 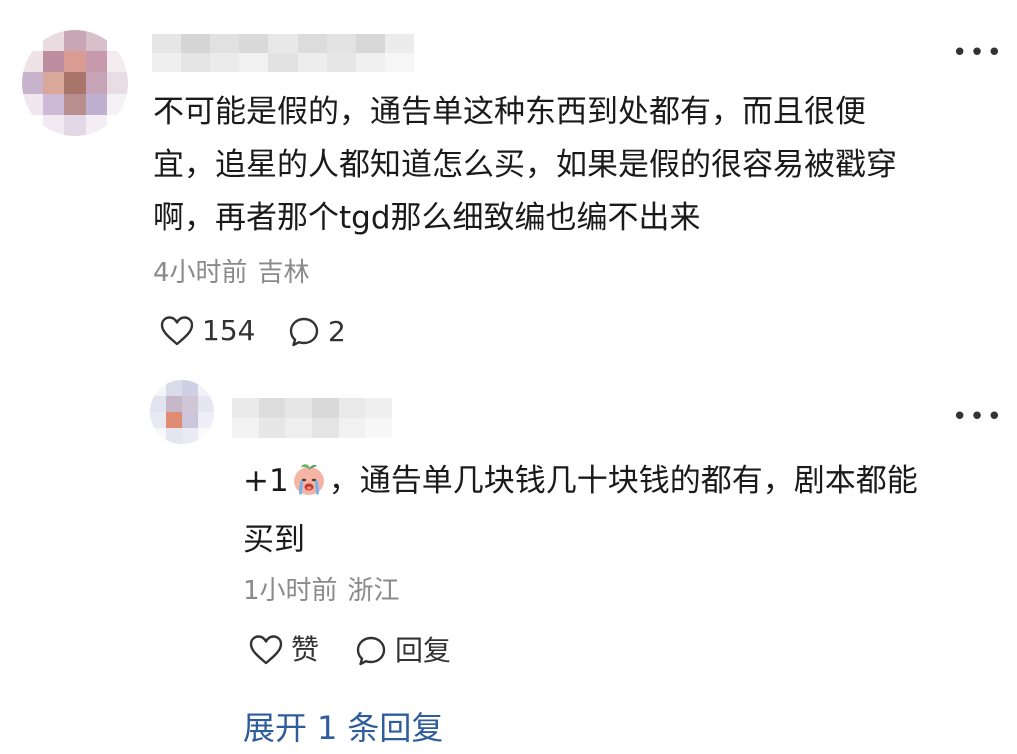 What do you see at coordinates (305, 649) in the screenshot?
I see `like-label: 赞` at bounding box center [305, 649].